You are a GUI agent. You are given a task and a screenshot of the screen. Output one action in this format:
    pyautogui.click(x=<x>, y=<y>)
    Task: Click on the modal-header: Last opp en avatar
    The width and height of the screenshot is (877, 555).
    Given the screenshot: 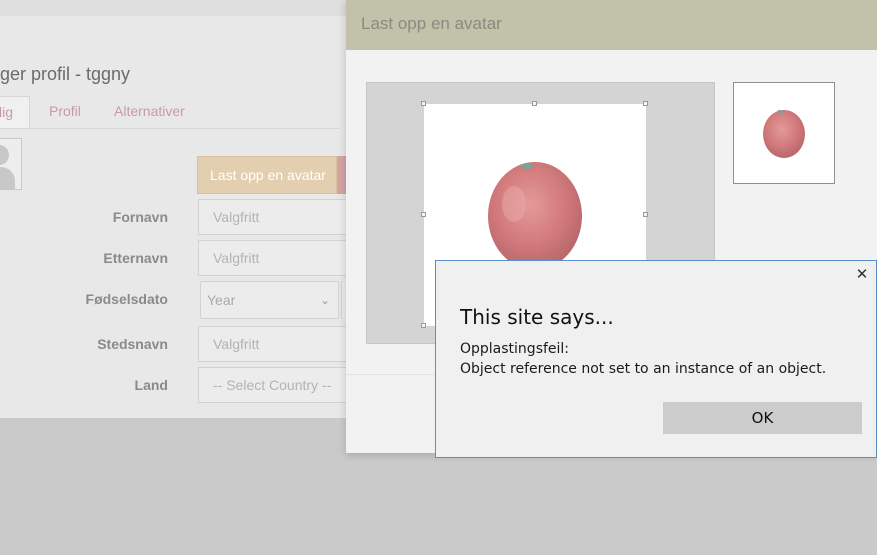 What is the action you would take?
    pyautogui.click(x=611, y=25)
    